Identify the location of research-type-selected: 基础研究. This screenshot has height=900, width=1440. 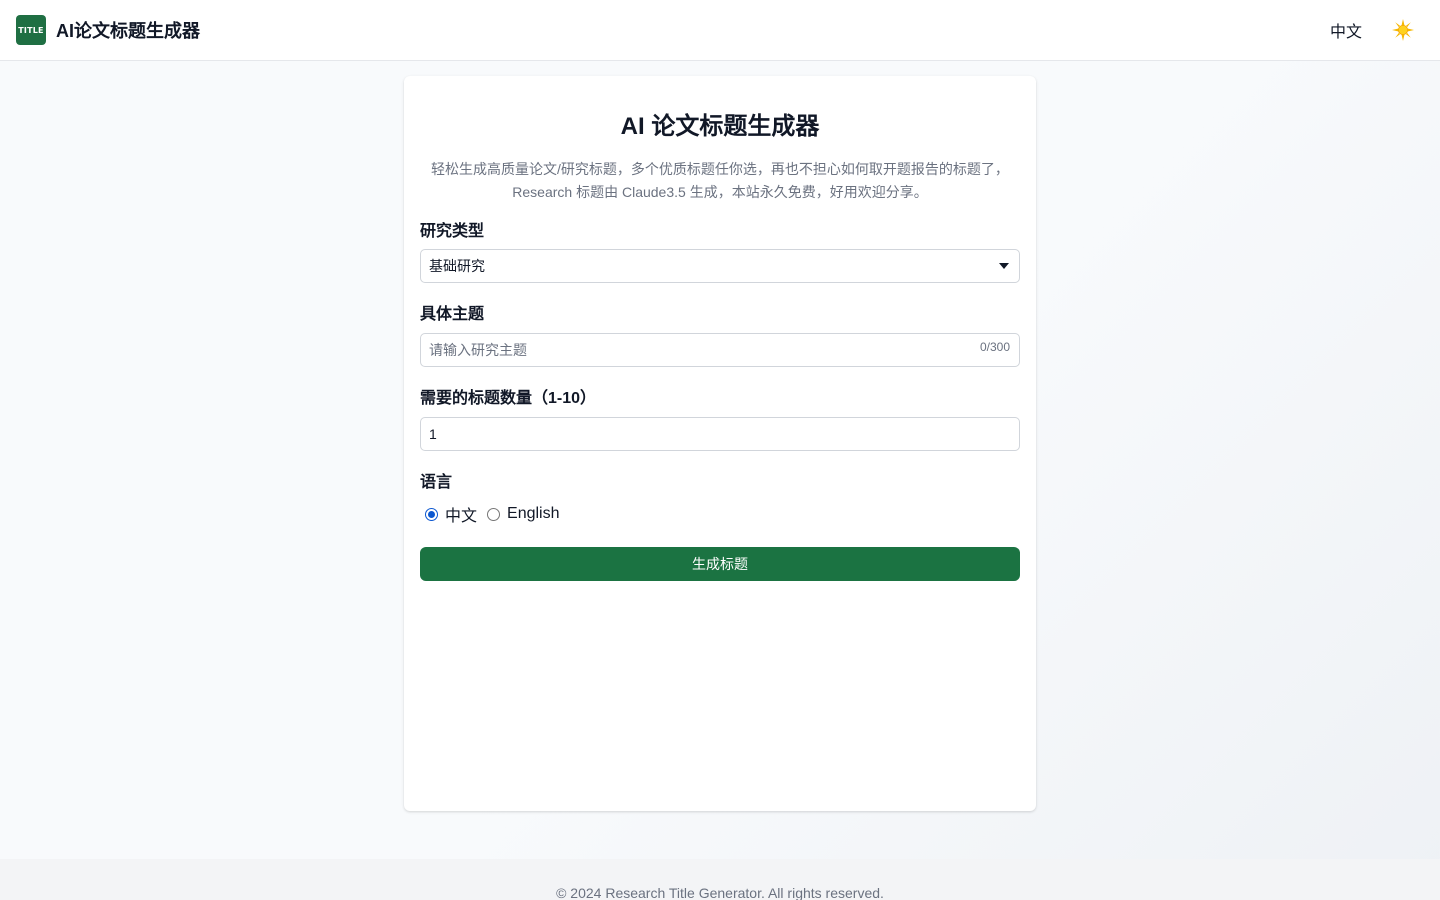
(457, 266).